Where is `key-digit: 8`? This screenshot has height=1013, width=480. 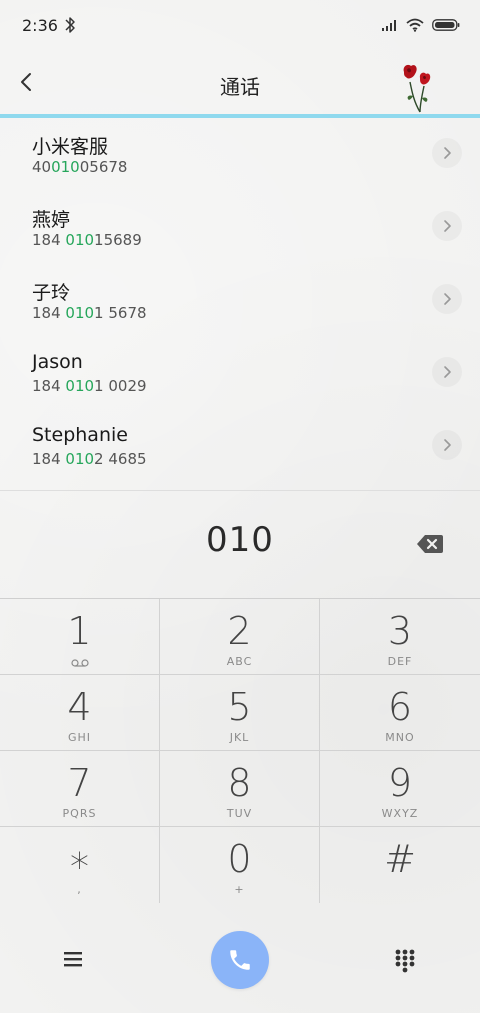
key-digit: 8 is located at coordinates (239, 783).